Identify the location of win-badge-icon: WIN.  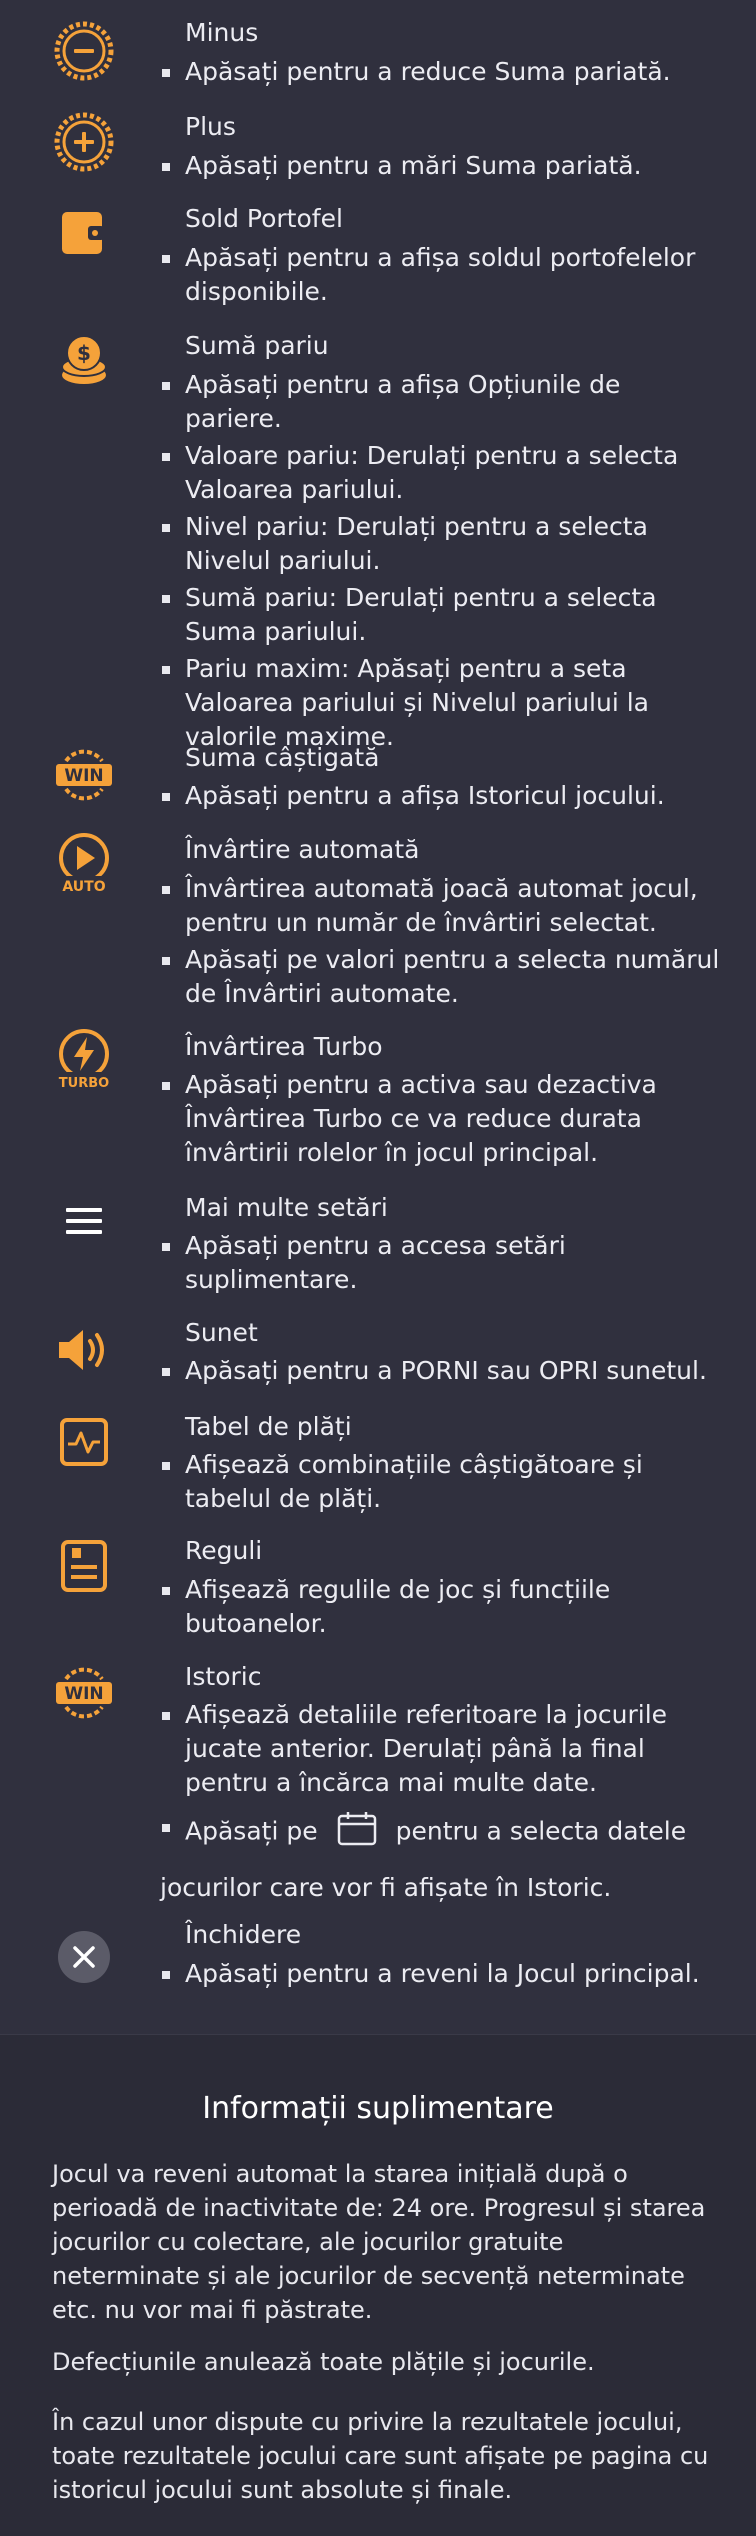
(84, 775).